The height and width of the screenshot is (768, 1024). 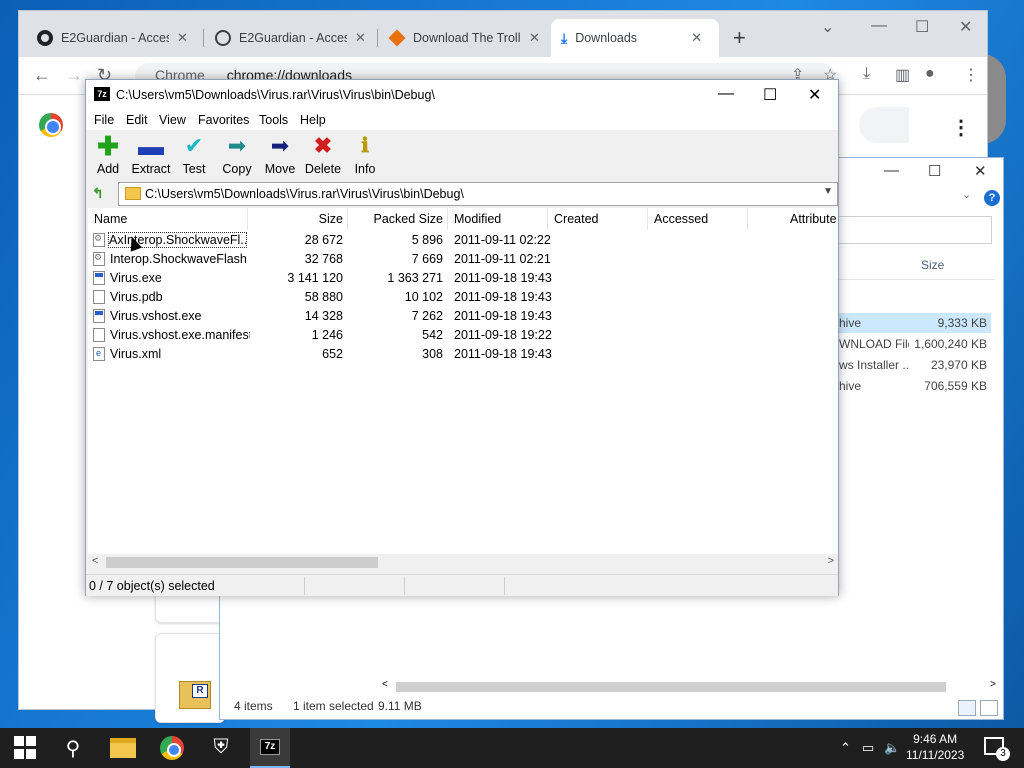 What do you see at coordinates (971, 75) in the screenshot?
I see `menu-kebab-icon: ⋮` at bounding box center [971, 75].